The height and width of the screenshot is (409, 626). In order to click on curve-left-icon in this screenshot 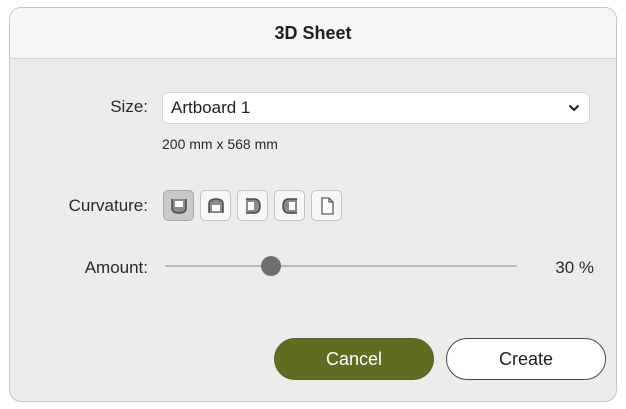, I will do `click(289, 205)`.